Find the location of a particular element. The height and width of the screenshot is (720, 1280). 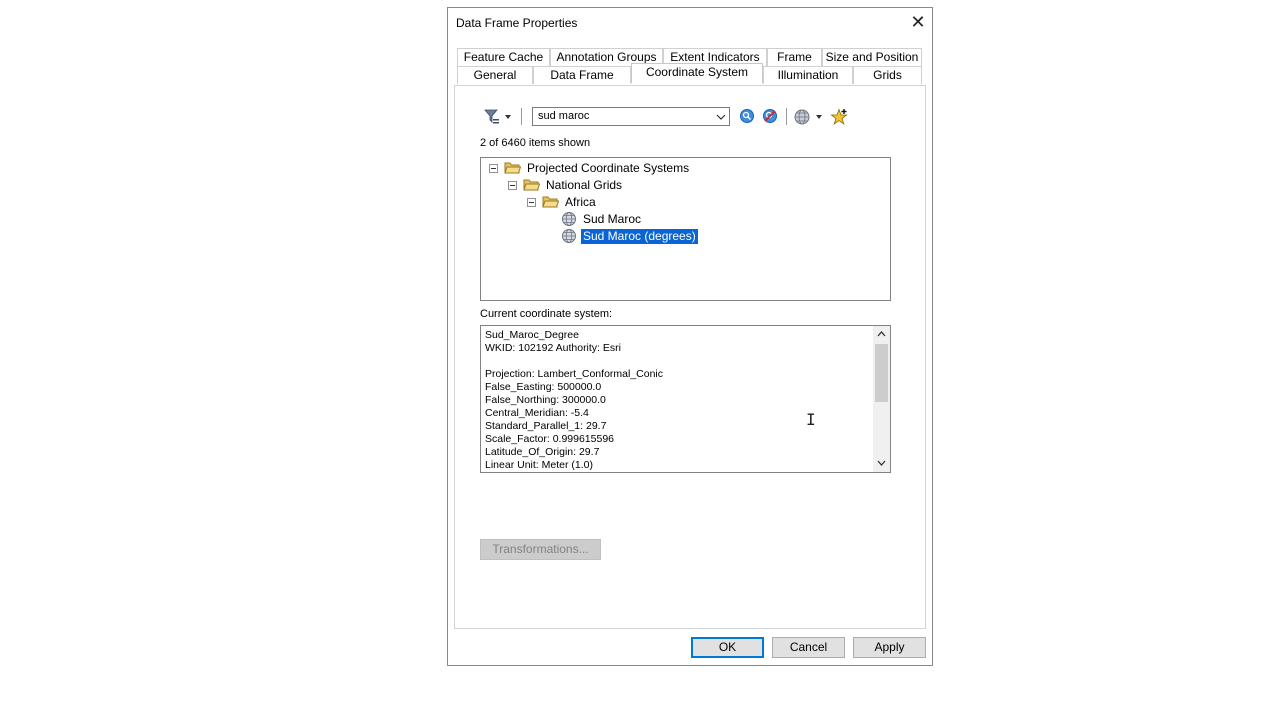

tab-coordinate-system: Coordinate System is located at coordinates (697, 73).